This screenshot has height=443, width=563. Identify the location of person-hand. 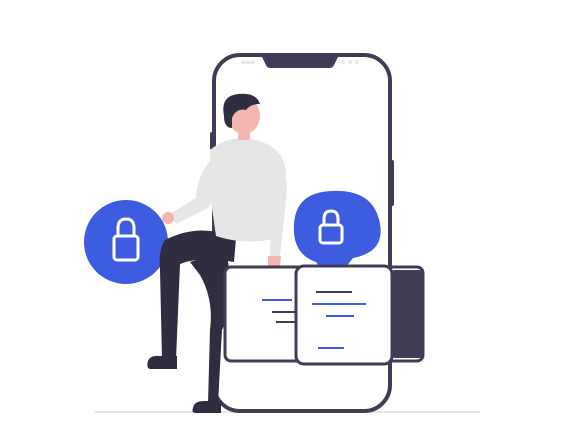
(168, 218).